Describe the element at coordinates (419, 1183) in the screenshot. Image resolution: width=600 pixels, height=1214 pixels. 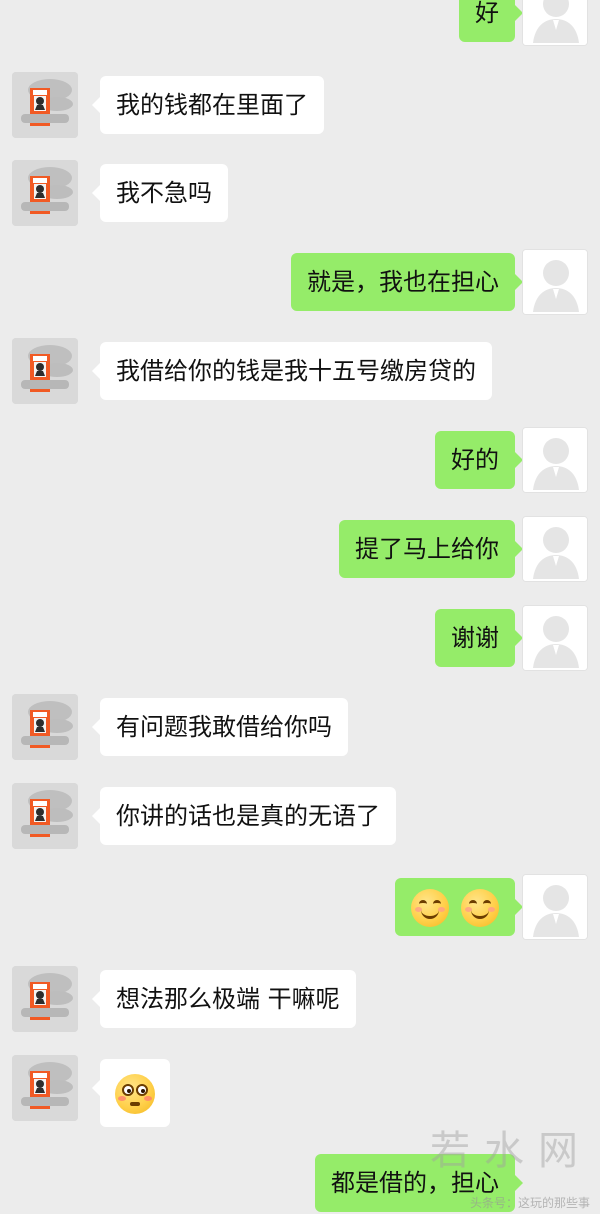
I see `message-bubble: 都是借的，担心` at that location.